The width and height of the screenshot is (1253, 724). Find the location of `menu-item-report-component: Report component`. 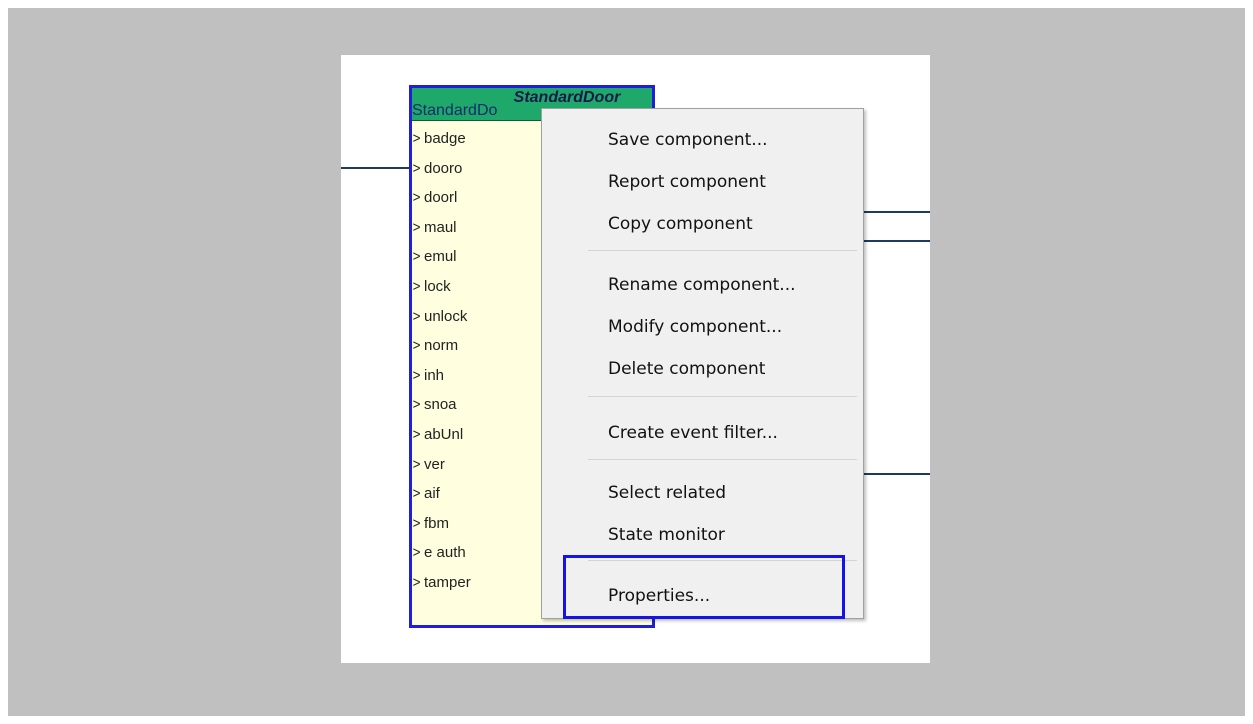

menu-item-report-component: Report component is located at coordinates (687, 182).